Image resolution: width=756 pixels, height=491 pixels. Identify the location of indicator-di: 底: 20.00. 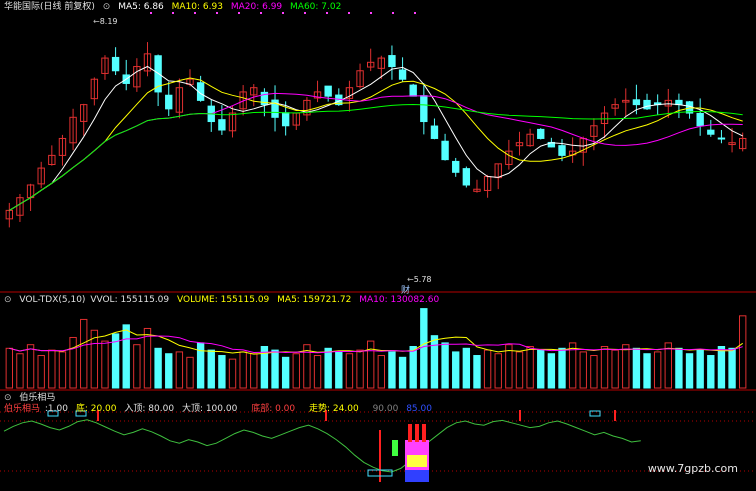
(96, 409).